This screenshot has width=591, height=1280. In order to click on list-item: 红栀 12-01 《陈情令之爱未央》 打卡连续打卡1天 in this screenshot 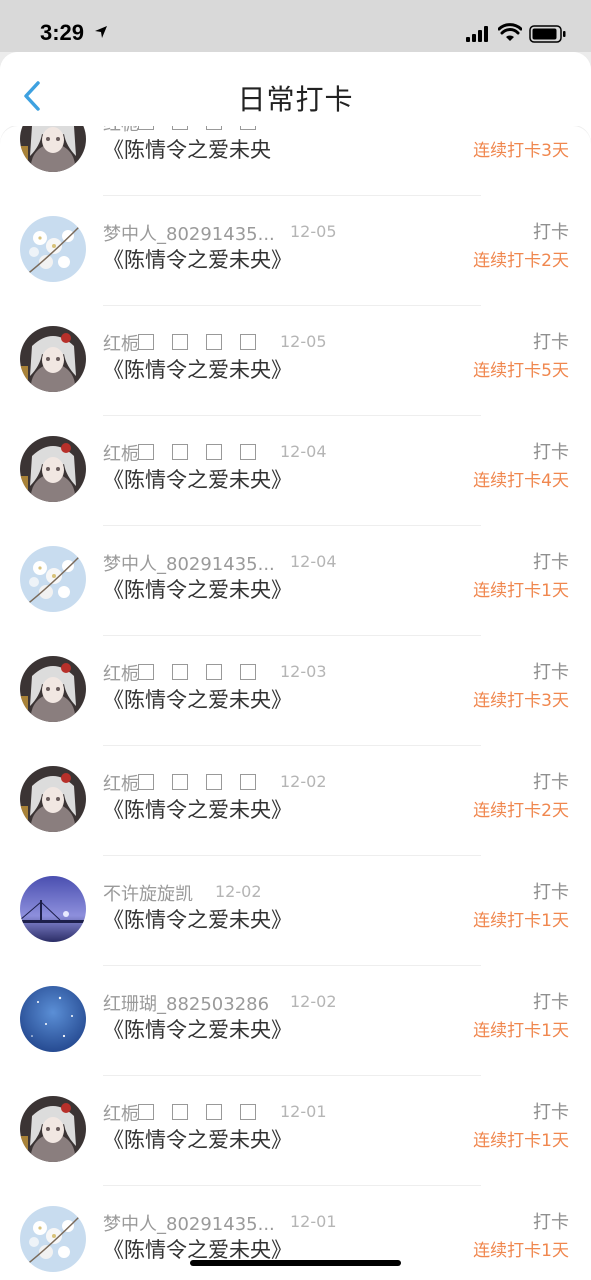, I will do `click(295, 1131)`.